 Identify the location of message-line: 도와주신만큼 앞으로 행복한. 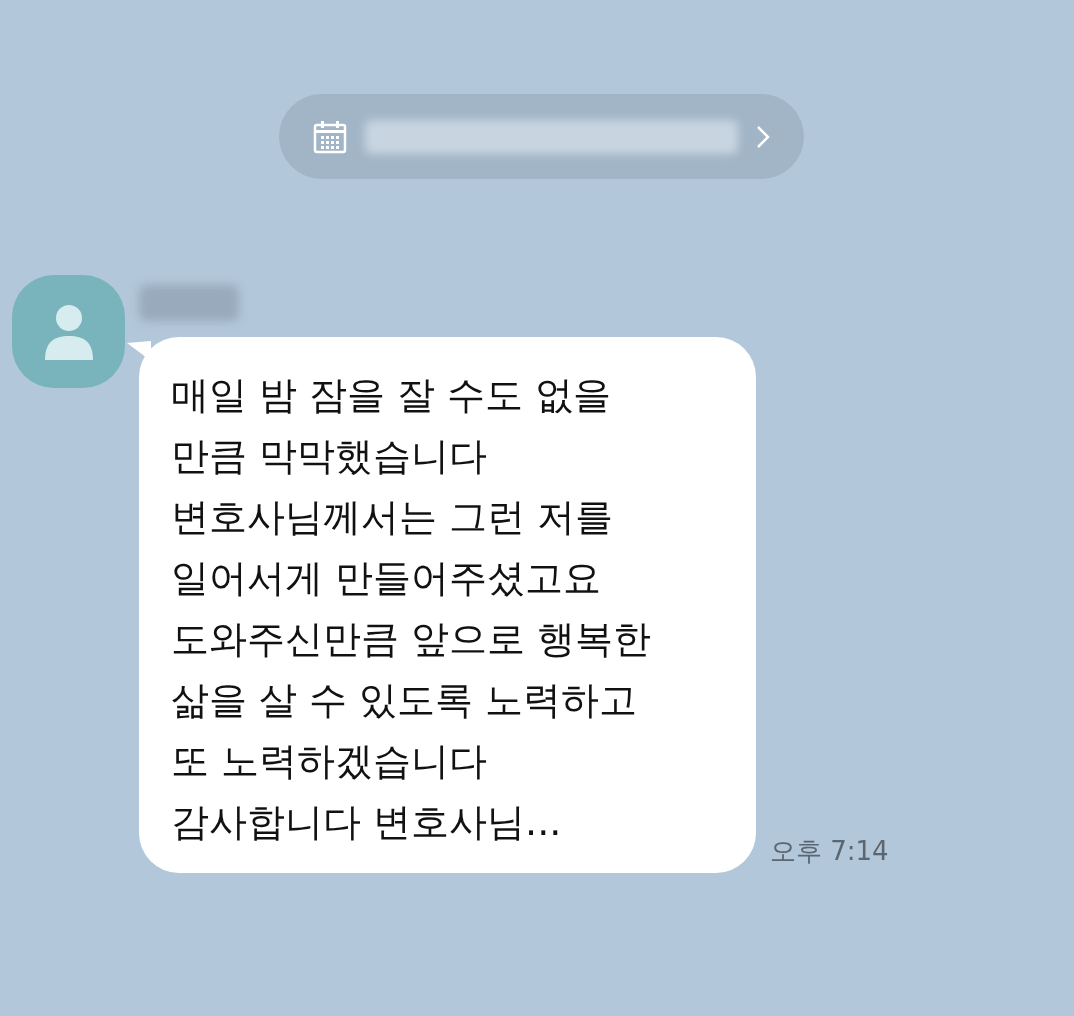
(412, 639).